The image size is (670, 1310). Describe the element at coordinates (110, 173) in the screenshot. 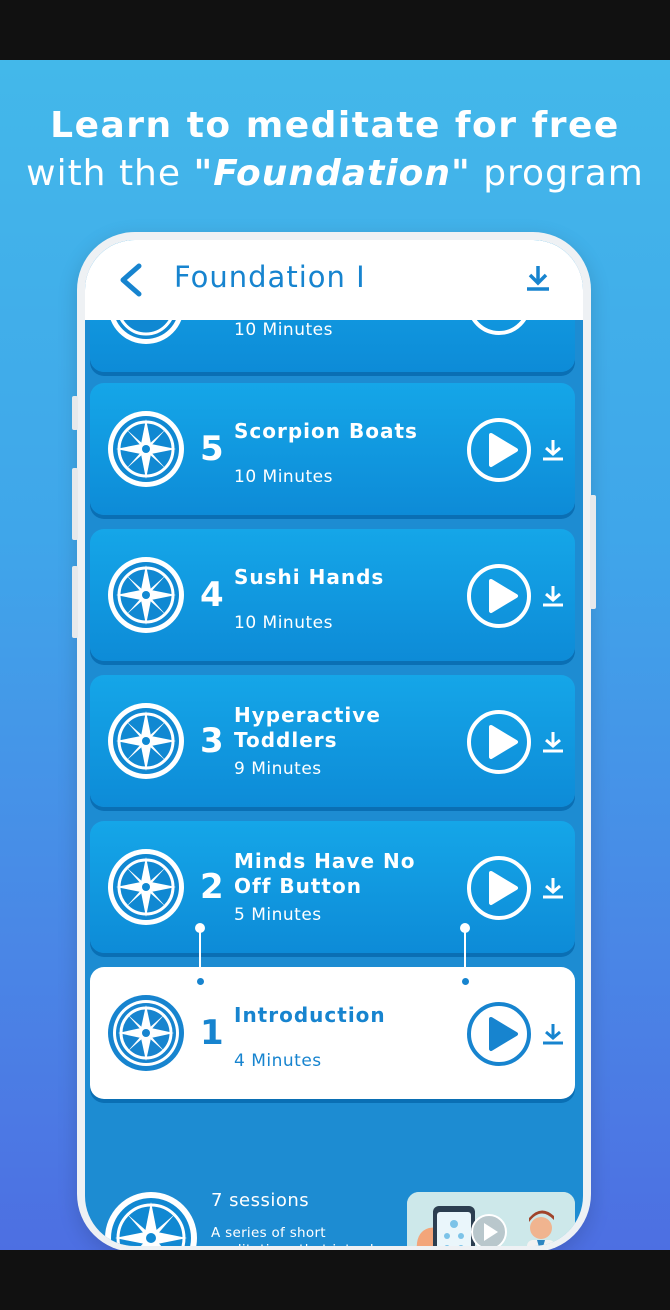

I see `headline-prefix: with the` at that location.